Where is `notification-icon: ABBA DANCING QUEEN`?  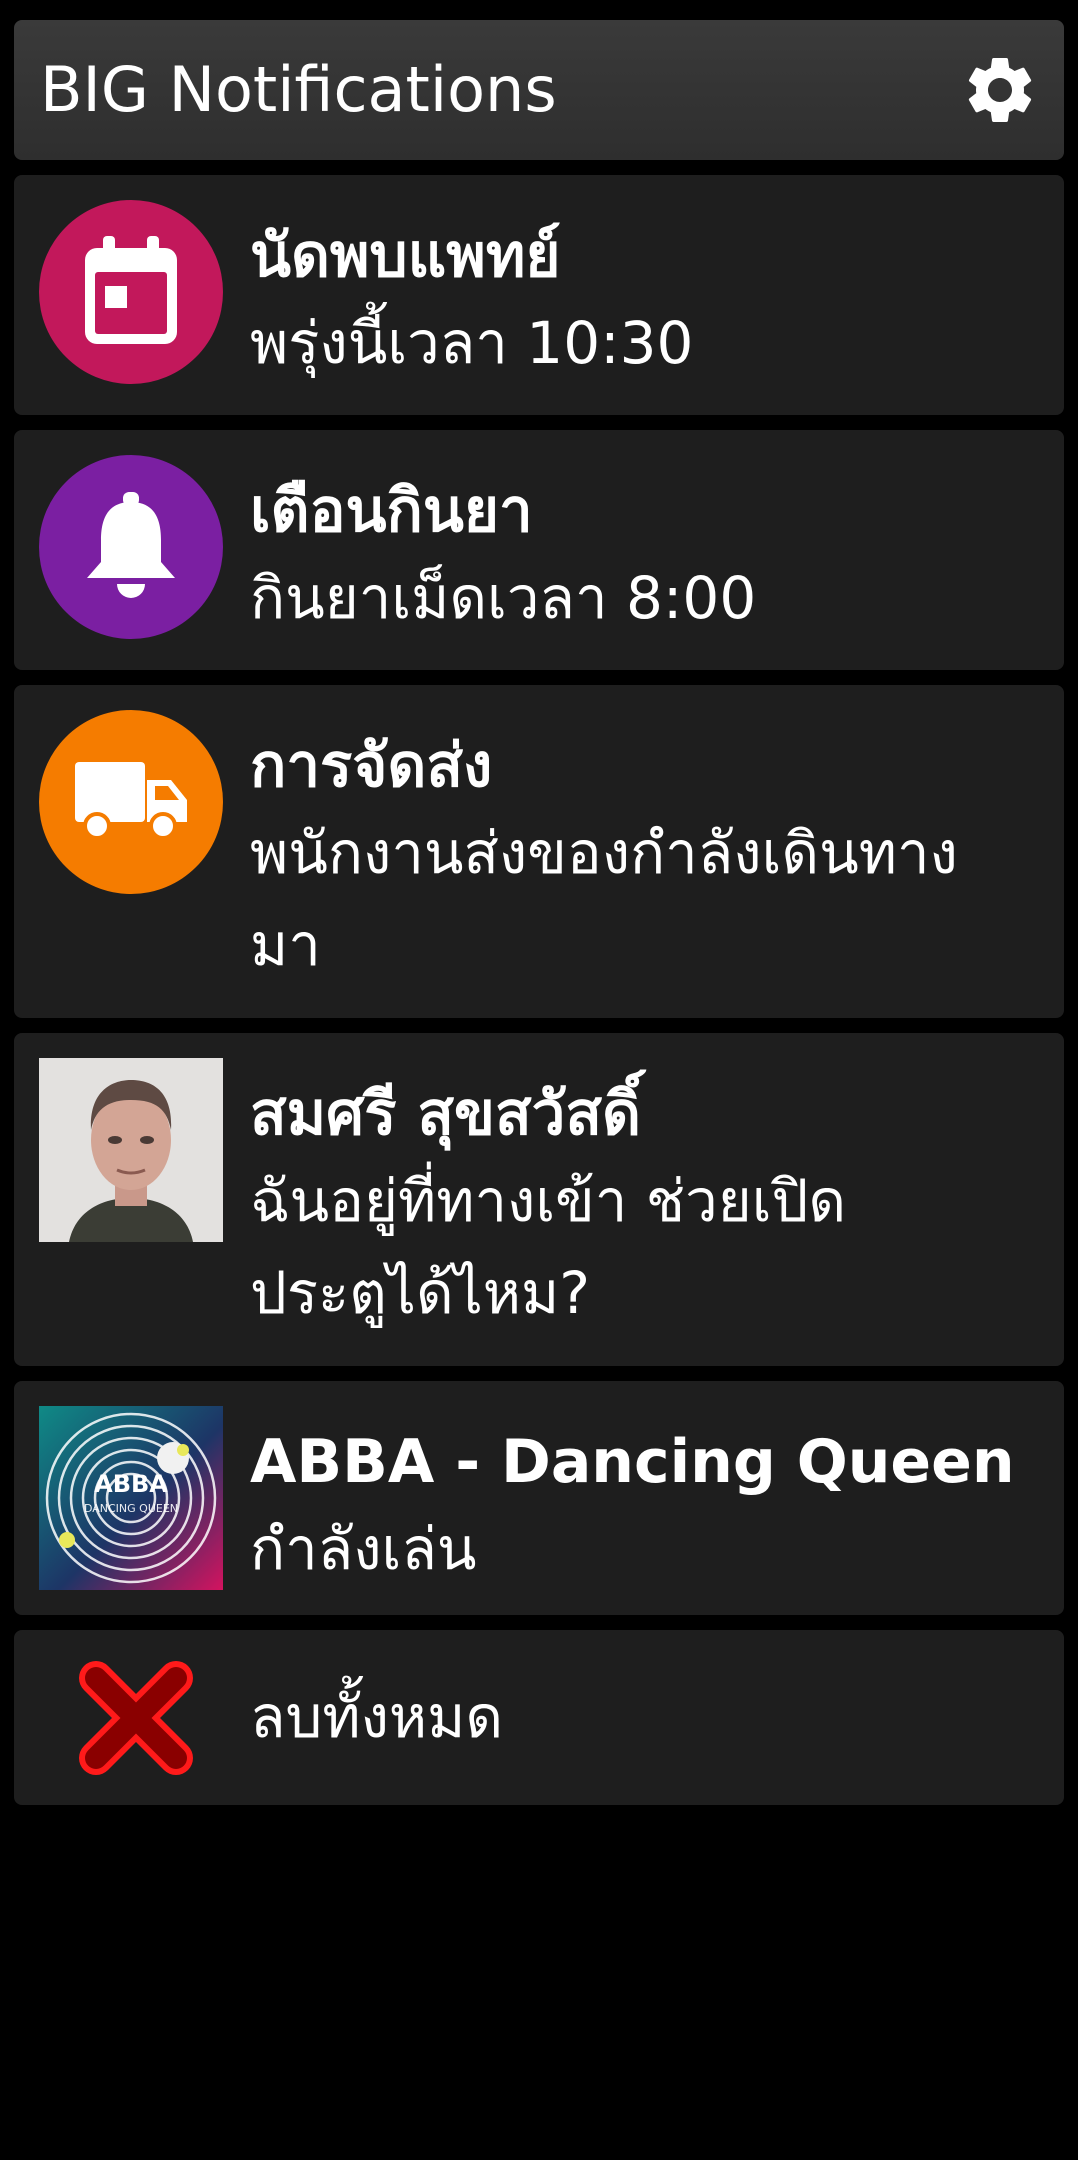
notification-icon: ABBA DANCING QUEEN is located at coordinates (131, 1498).